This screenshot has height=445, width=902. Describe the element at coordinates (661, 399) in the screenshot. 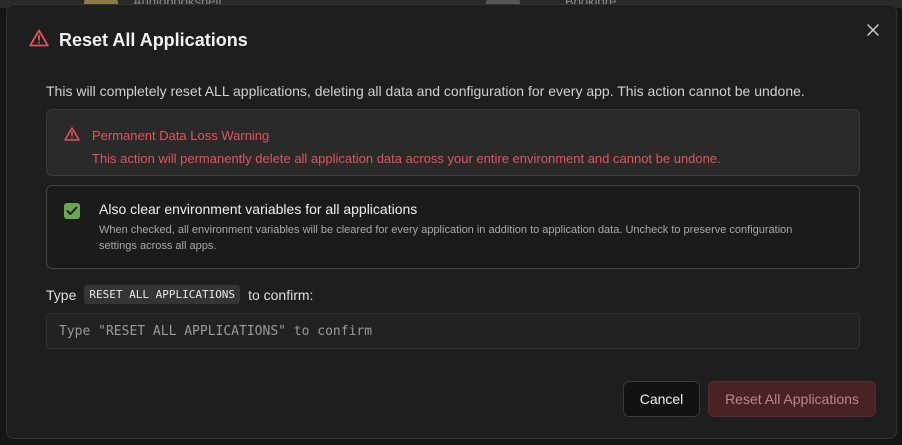

I see `cancel-button: Cancel` at that location.